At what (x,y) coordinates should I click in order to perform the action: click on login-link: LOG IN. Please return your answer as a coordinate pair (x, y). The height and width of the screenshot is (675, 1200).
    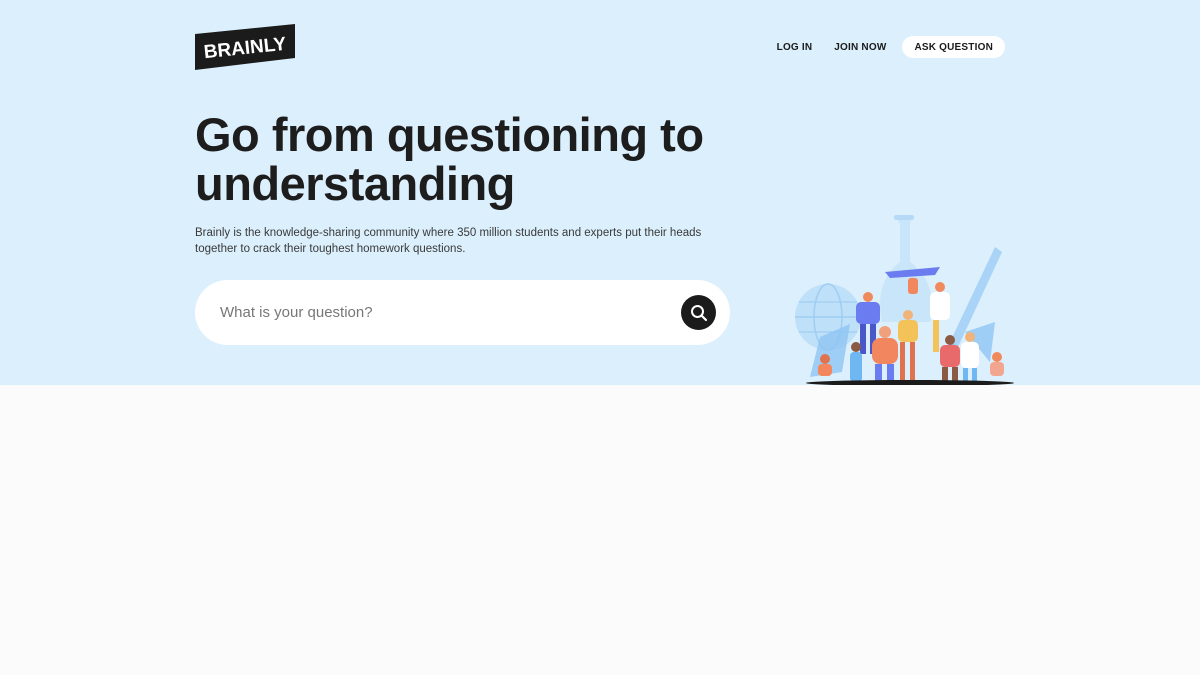
    Looking at the image, I should click on (795, 47).